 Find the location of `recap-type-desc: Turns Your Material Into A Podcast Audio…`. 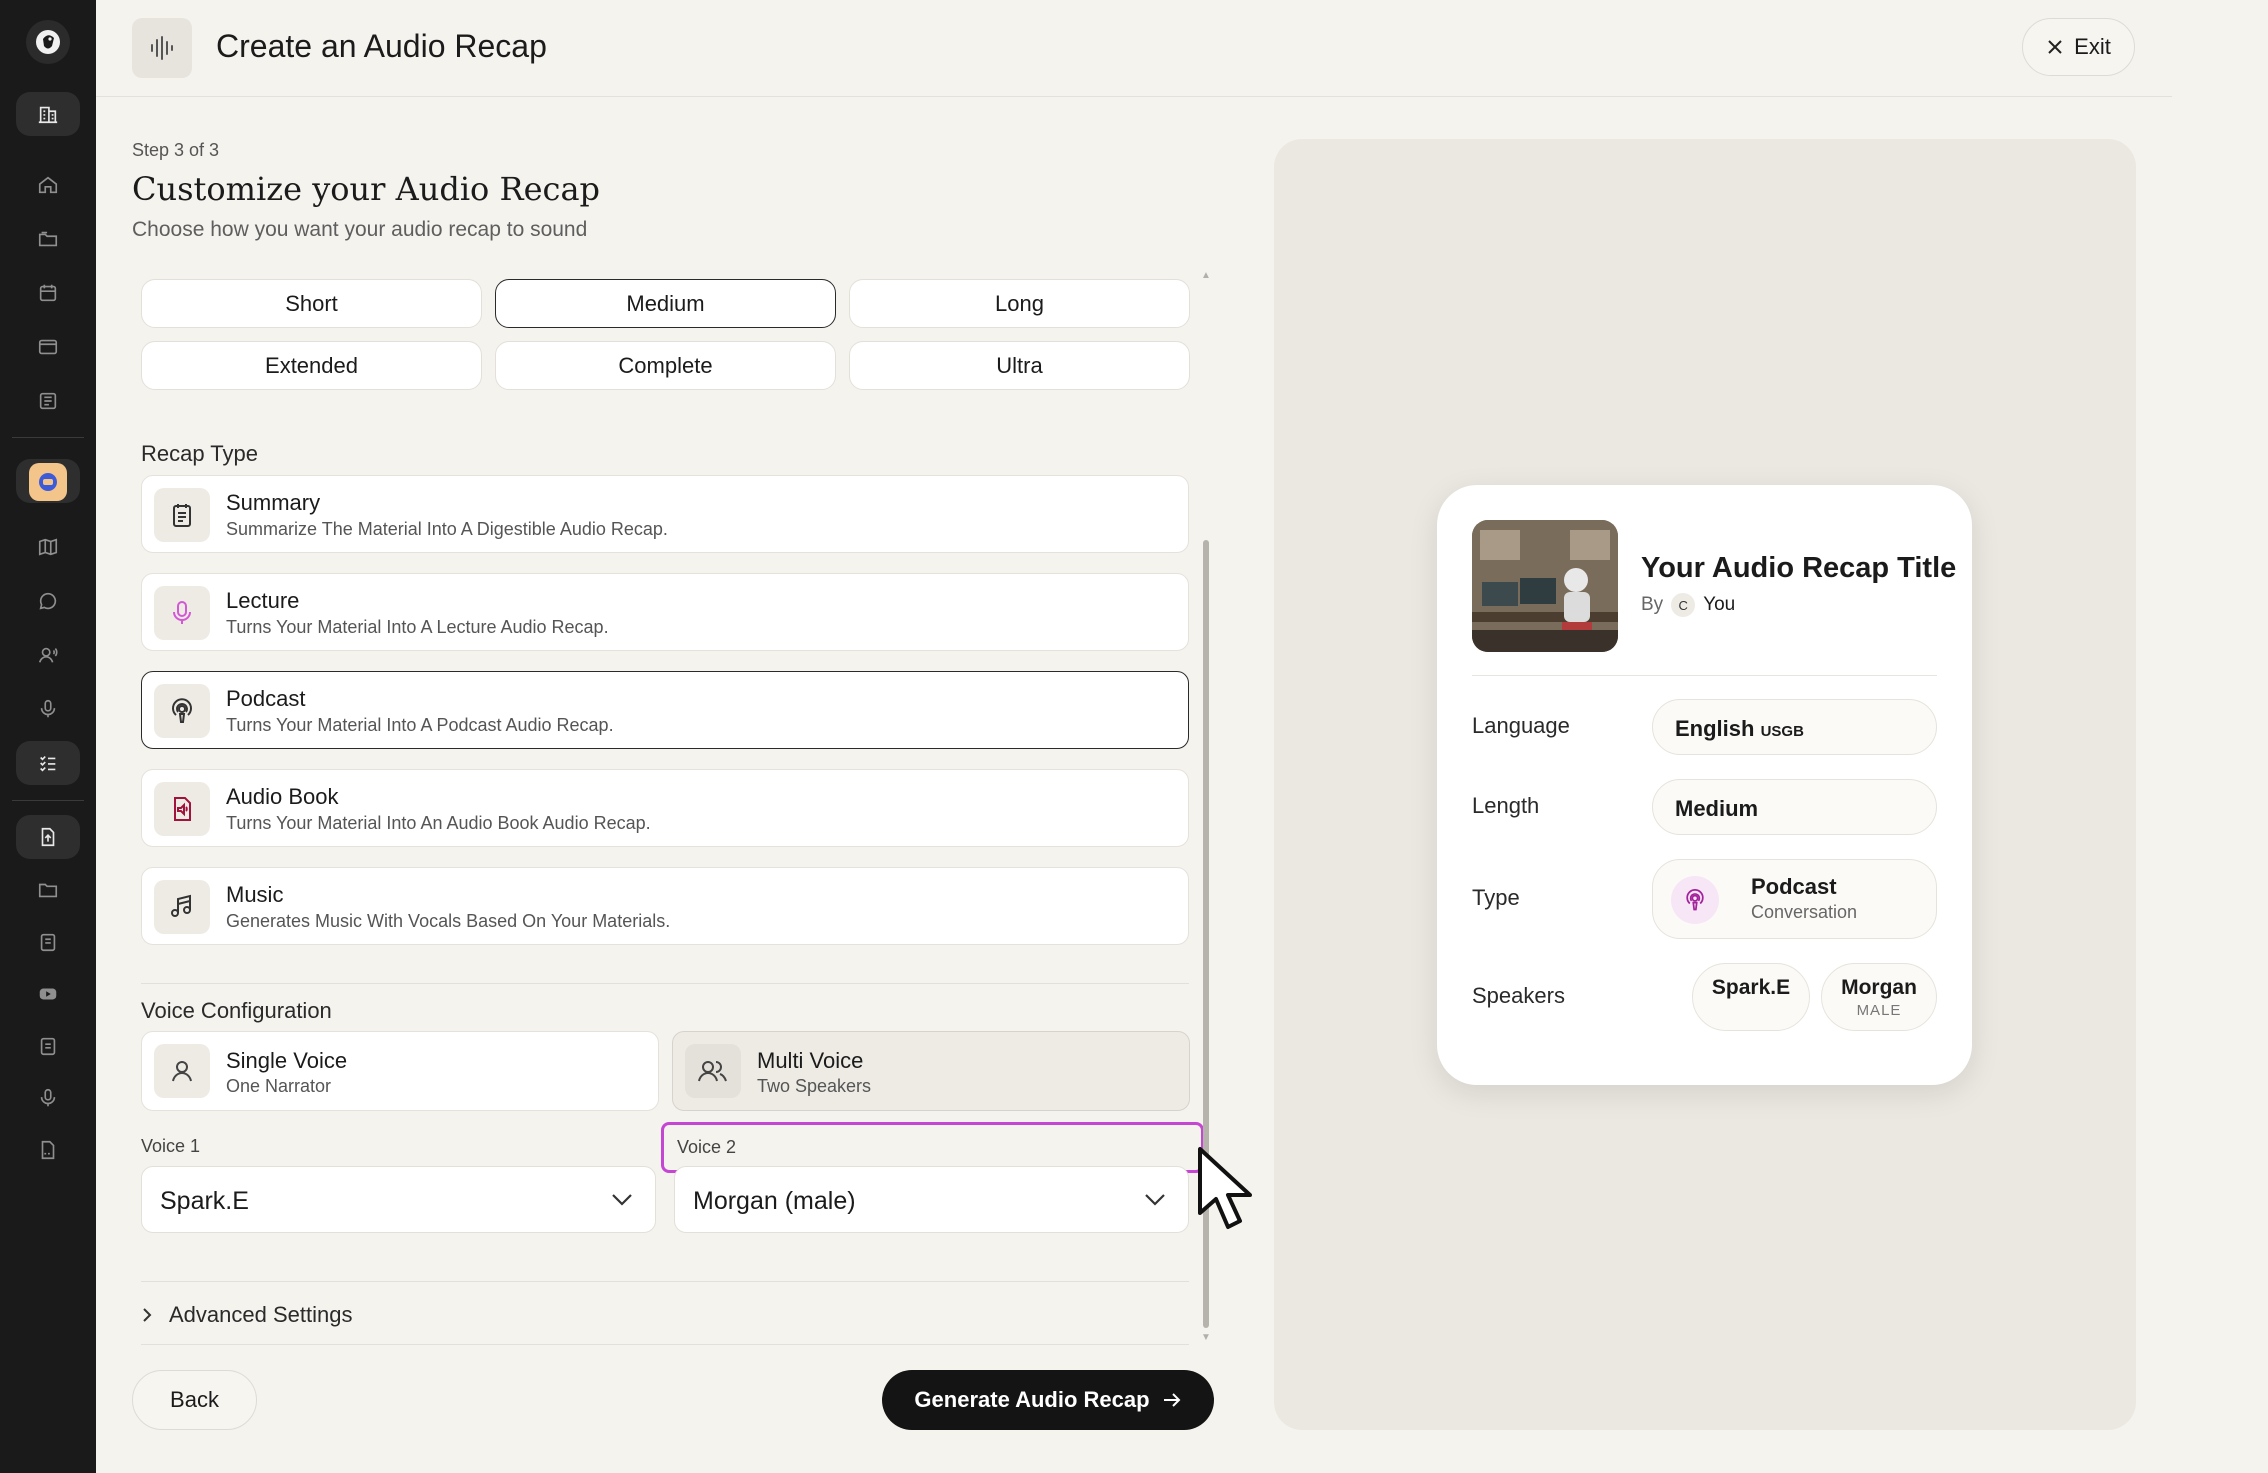

recap-type-desc: Turns Your Material Into A Podcast Audio… is located at coordinates (420, 725).